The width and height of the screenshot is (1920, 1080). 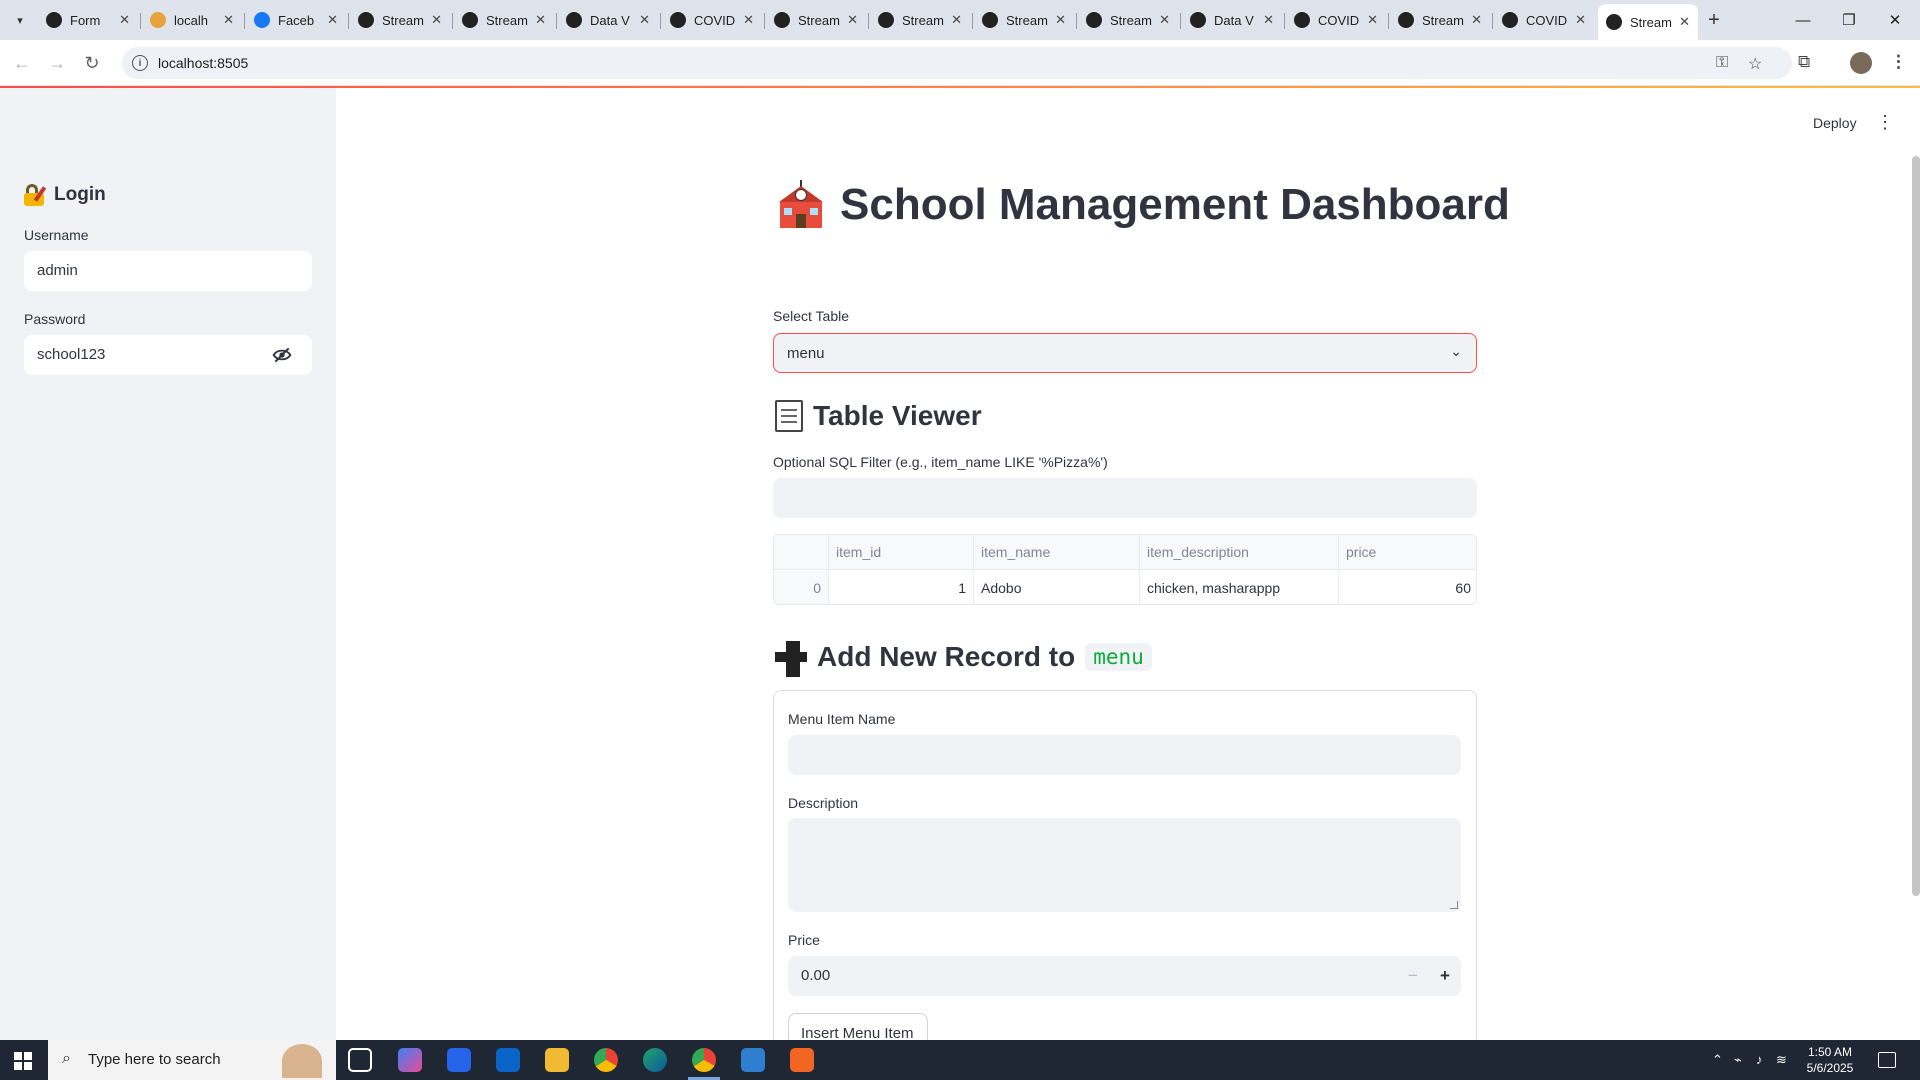 What do you see at coordinates (92, 63) in the screenshot?
I see `reload-icon: ↻` at bounding box center [92, 63].